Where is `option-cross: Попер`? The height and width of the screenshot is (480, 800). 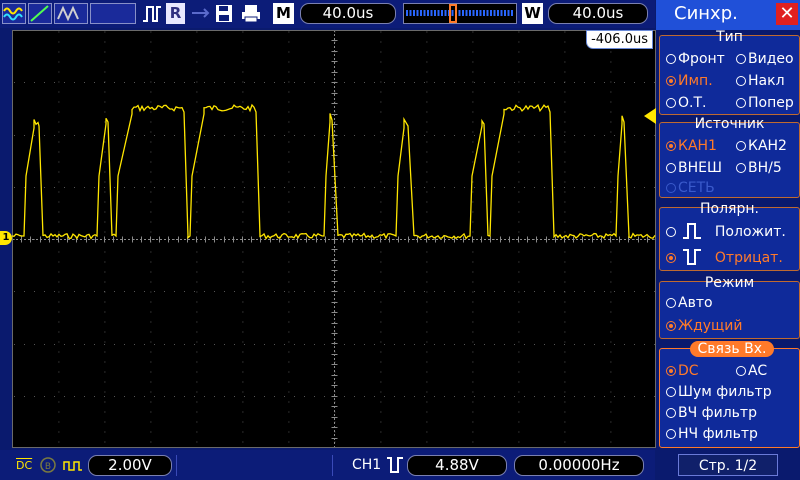
option-cross: Попер is located at coordinates (765, 103).